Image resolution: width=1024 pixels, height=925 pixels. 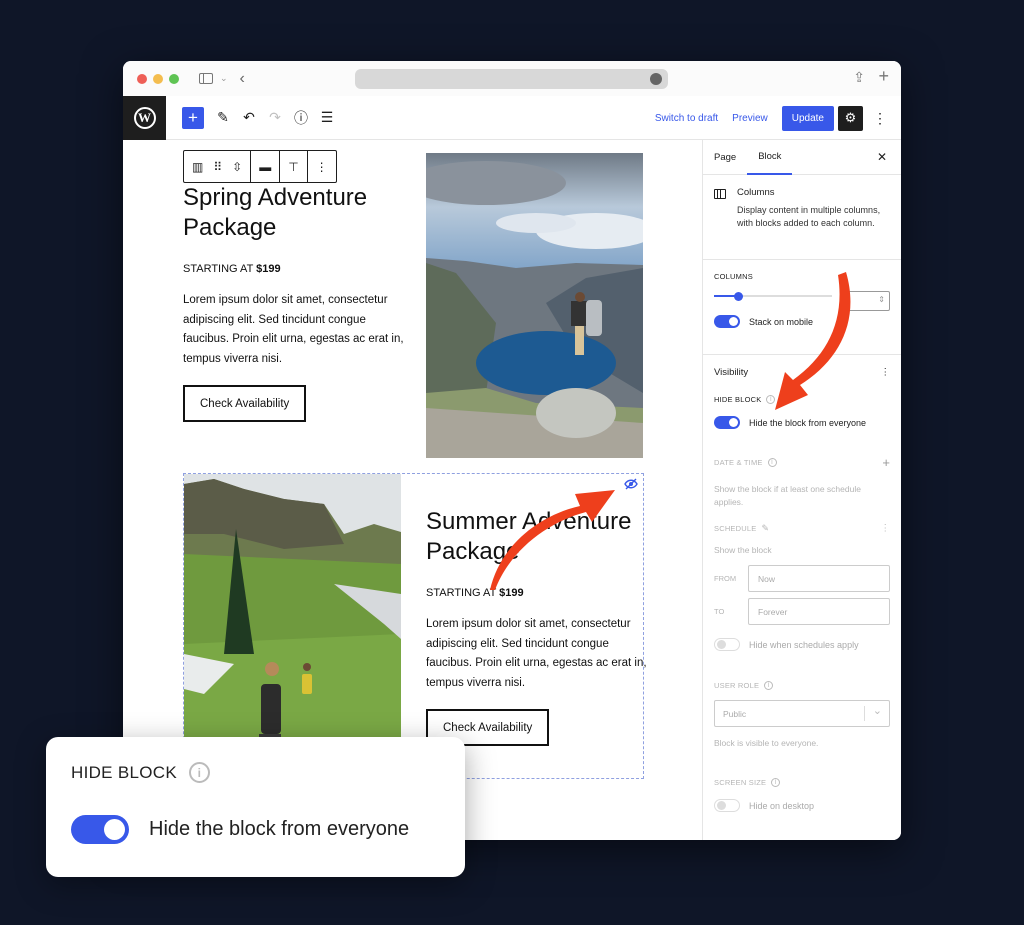 What do you see at coordinates (237, 167) in the screenshot?
I see `move-up-down-icon: ⇳` at bounding box center [237, 167].